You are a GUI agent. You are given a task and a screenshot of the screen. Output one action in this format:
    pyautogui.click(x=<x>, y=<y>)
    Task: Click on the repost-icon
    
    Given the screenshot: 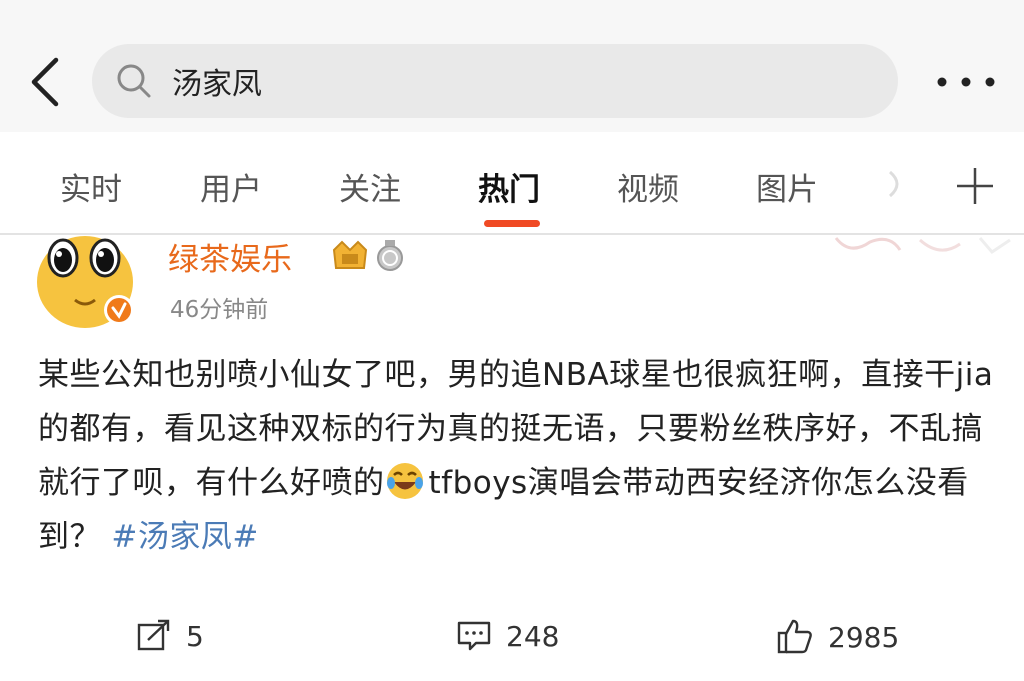 What is the action you would take?
    pyautogui.click(x=153, y=635)
    